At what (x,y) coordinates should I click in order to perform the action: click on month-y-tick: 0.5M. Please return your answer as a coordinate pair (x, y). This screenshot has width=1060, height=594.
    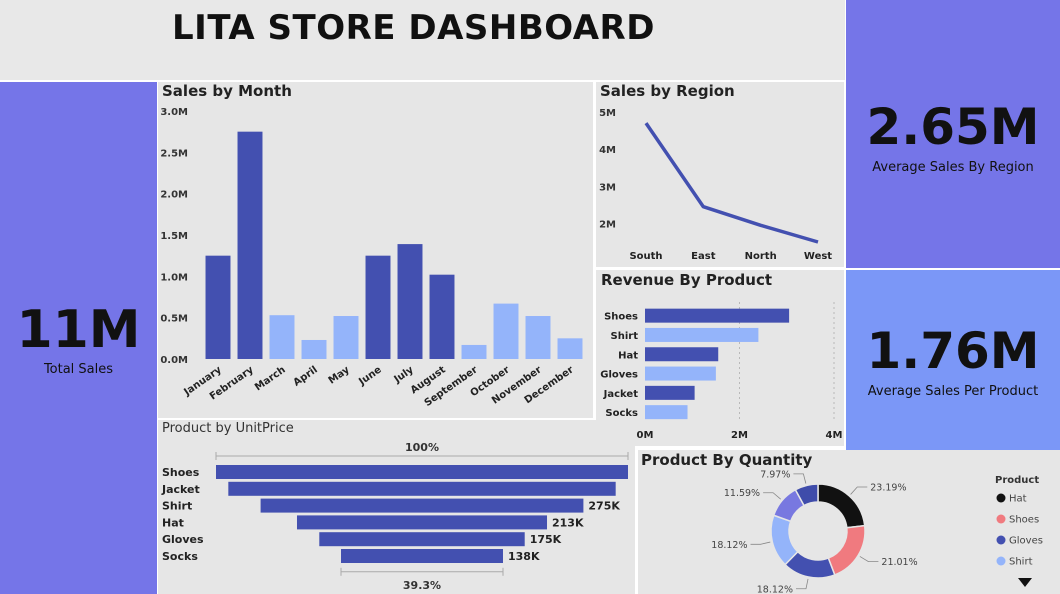
    Looking at the image, I should click on (174, 319).